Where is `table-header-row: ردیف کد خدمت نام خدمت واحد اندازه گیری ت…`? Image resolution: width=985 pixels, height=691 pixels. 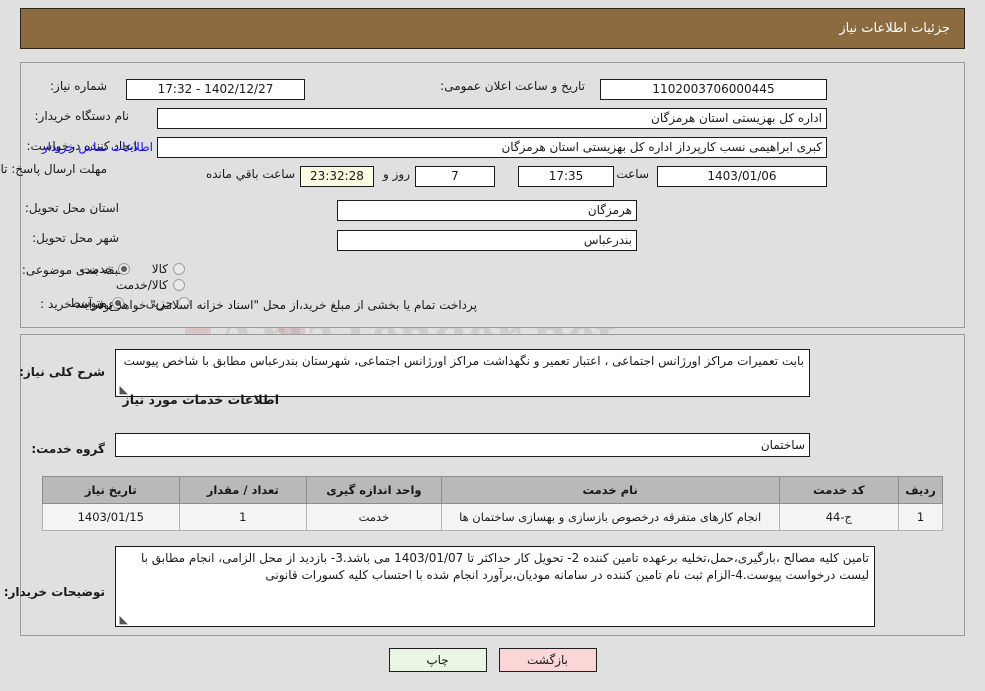
table-header-row: ردیف کد خدمت نام خدمت واحد اندازه گیری ت… is located at coordinates (492, 490).